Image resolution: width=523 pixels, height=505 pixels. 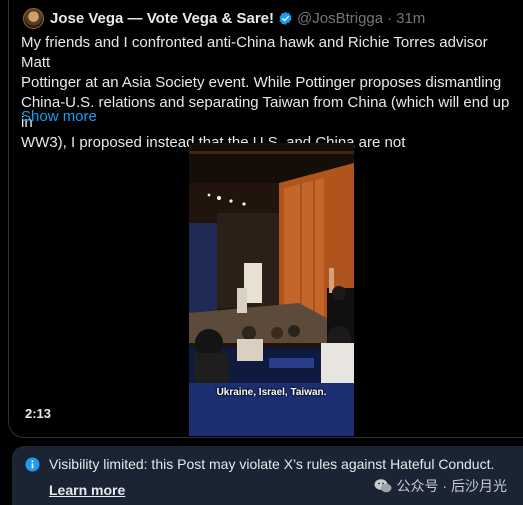 What do you see at coordinates (33, 18) in the screenshot?
I see `avatar` at bounding box center [33, 18].